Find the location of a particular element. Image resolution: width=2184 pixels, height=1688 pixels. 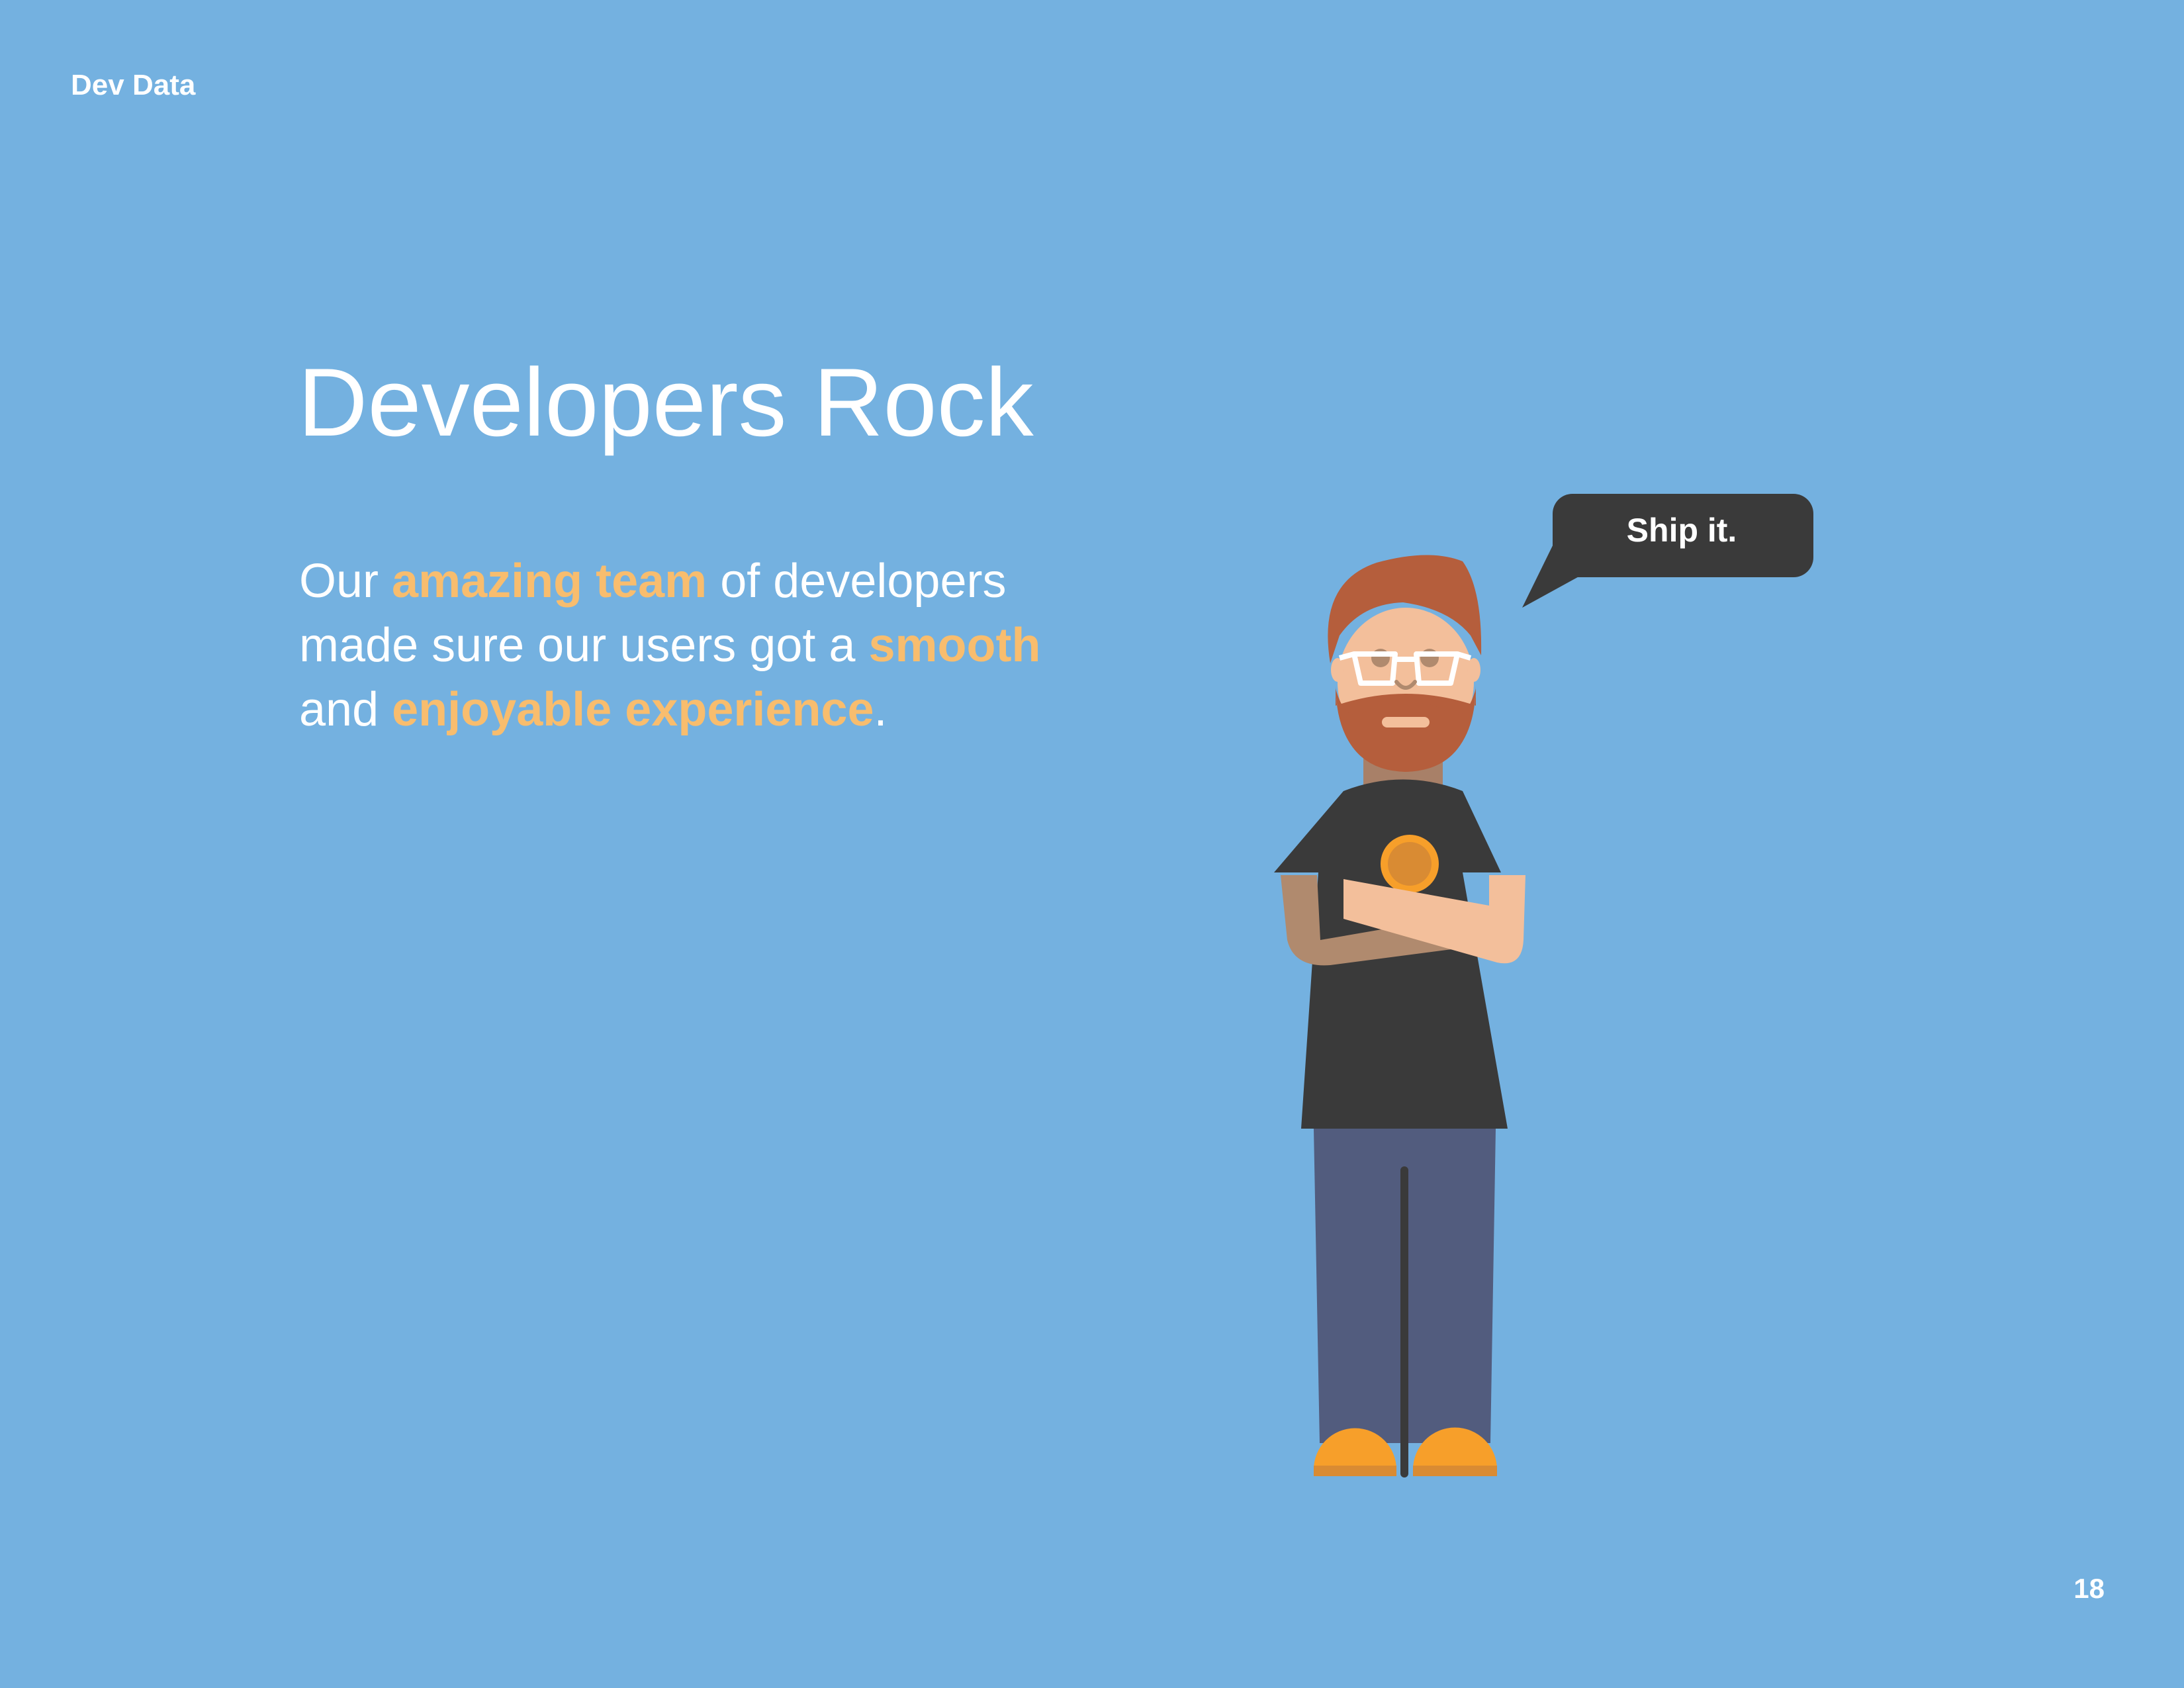

highlight-smooth: smooth is located at coordinates (954, 645).